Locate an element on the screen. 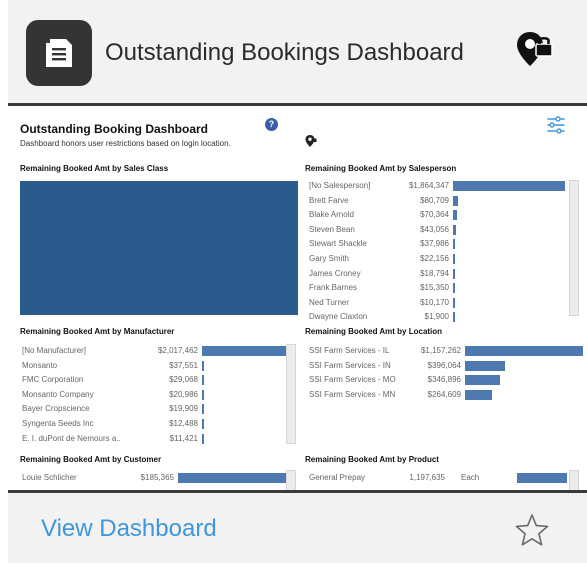 This screenshot has width=587, height=563. salesperson-row-value: $70,364 is located at coordinates (434, 215).